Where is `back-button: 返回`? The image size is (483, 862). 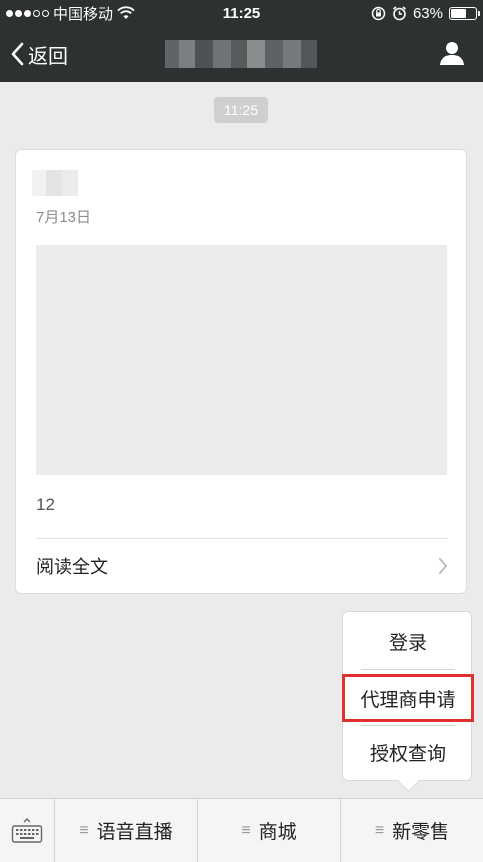
back-button: 返回 is located at coordinates (34, 54).